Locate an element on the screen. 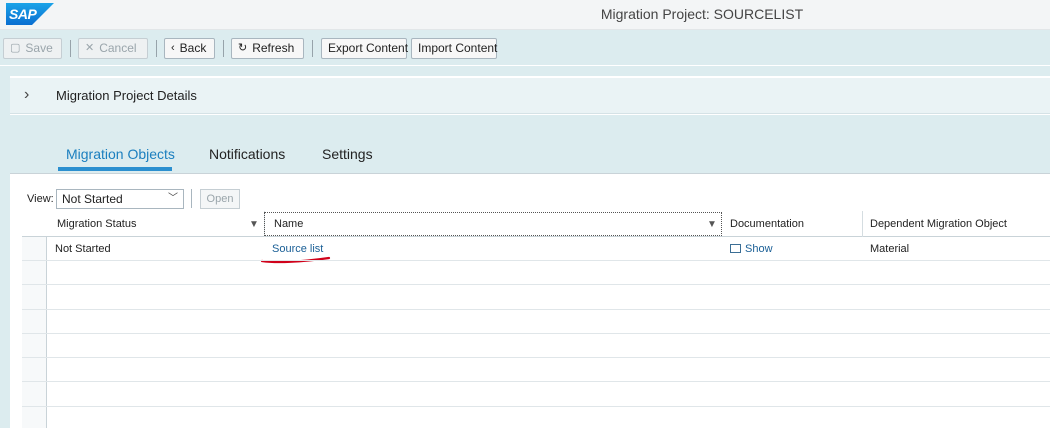  save-button: ▢ Save is located at coordinates (32, 48).